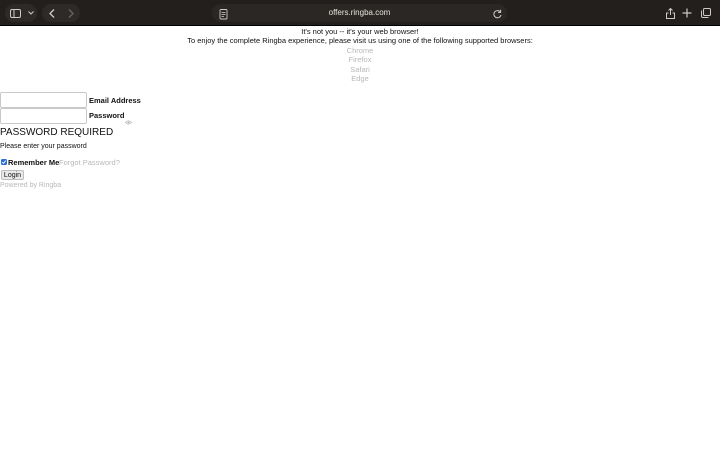 The image size is (720, 450). What do you see at coordinates (43, 146) in the screenshot?
I see `password-required-text: Please enter your password` at bounding box center [43, 146].